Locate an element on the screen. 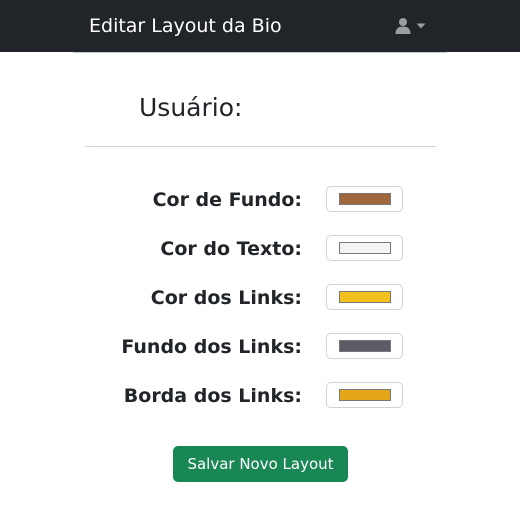 This screenshot has height=520, width=520. page-title: Usuário: is located at coordinates (191, 107).